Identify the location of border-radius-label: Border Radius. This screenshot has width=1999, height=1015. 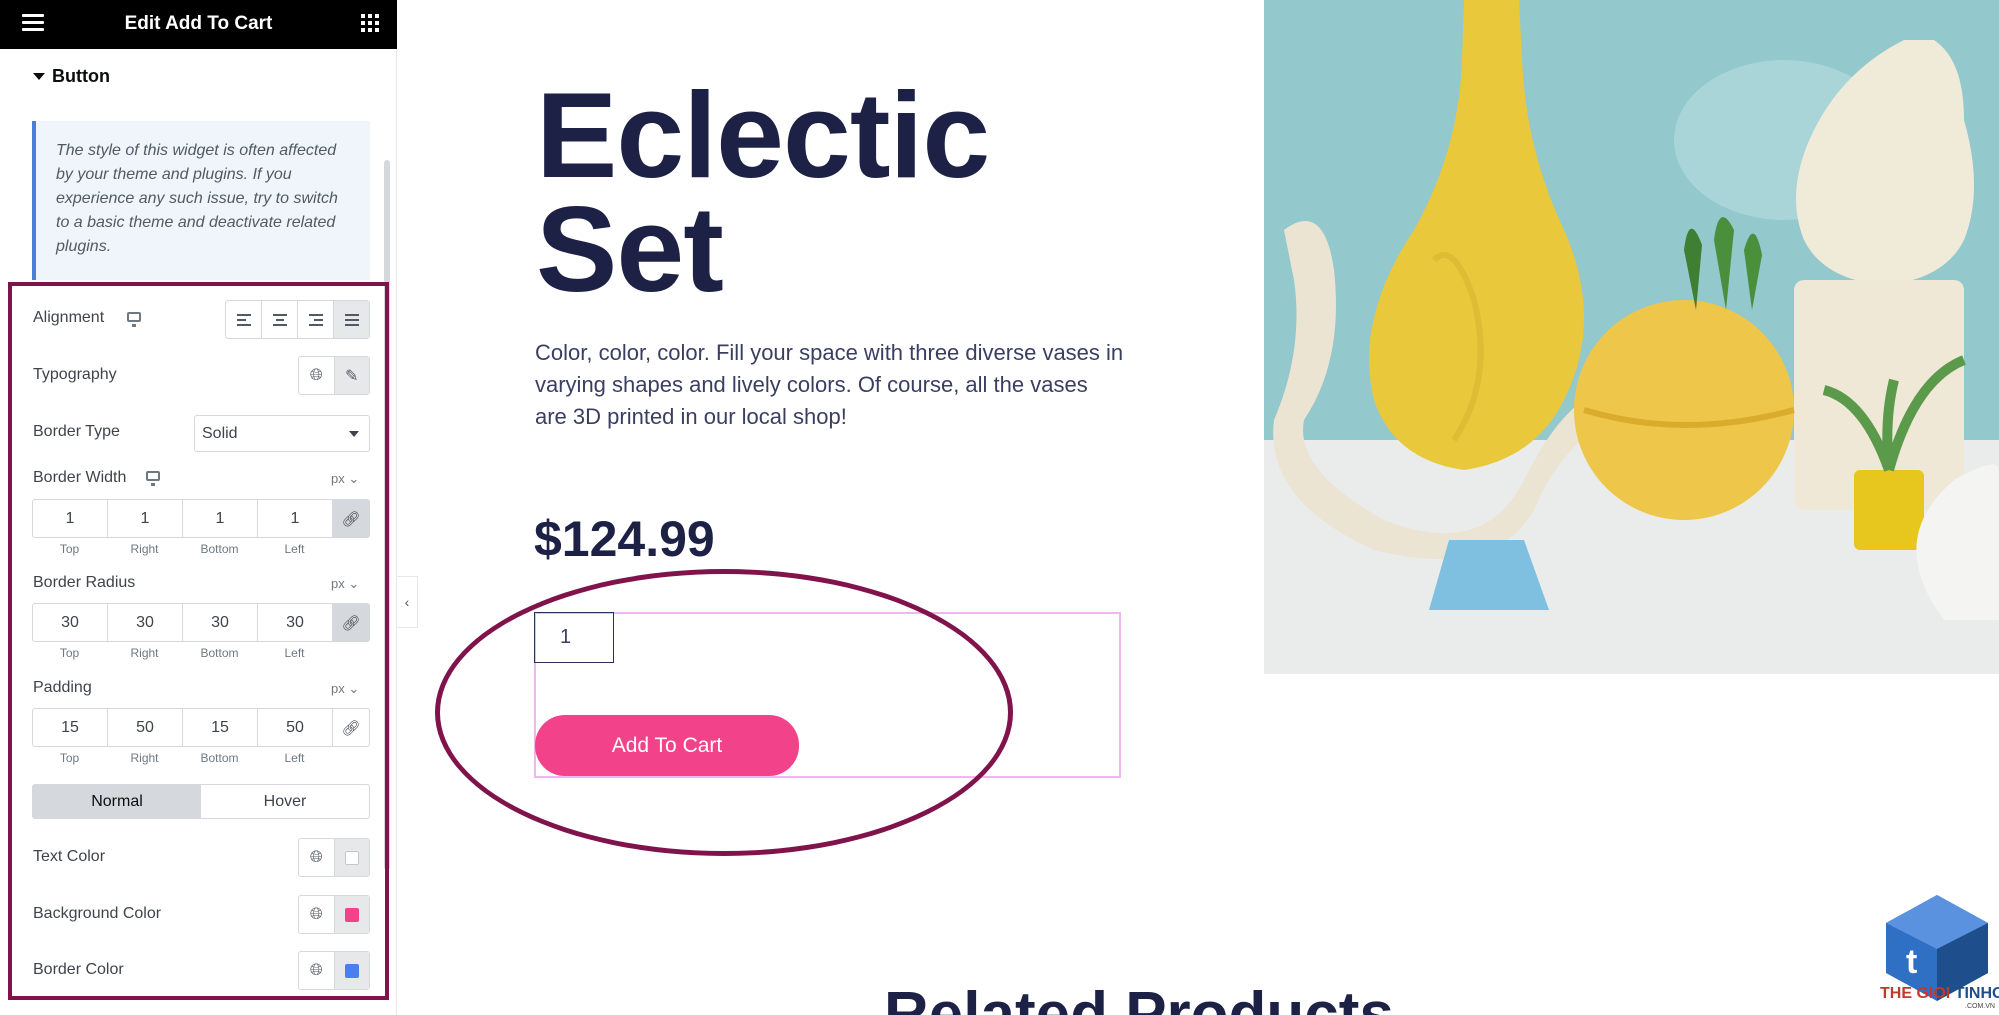
(84, 582).